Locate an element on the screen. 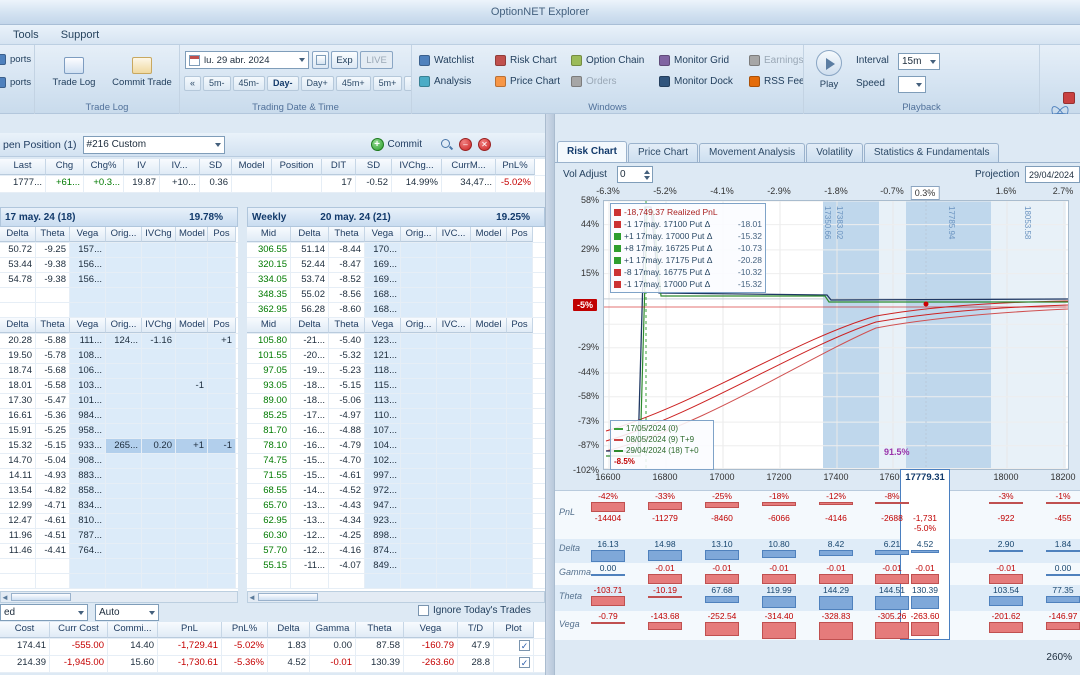 The image size is (1080, 675). menu-support: Support is located at coordinates (80, 35).